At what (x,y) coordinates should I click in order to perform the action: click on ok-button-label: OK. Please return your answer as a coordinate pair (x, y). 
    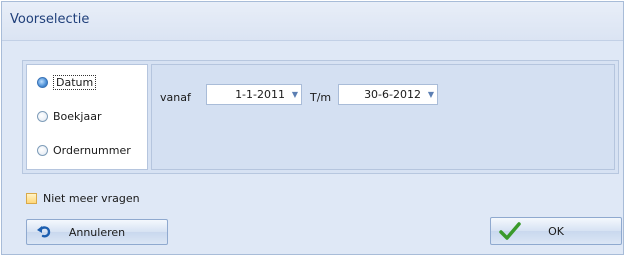
    Looking at the image, I should click on (556, 231).